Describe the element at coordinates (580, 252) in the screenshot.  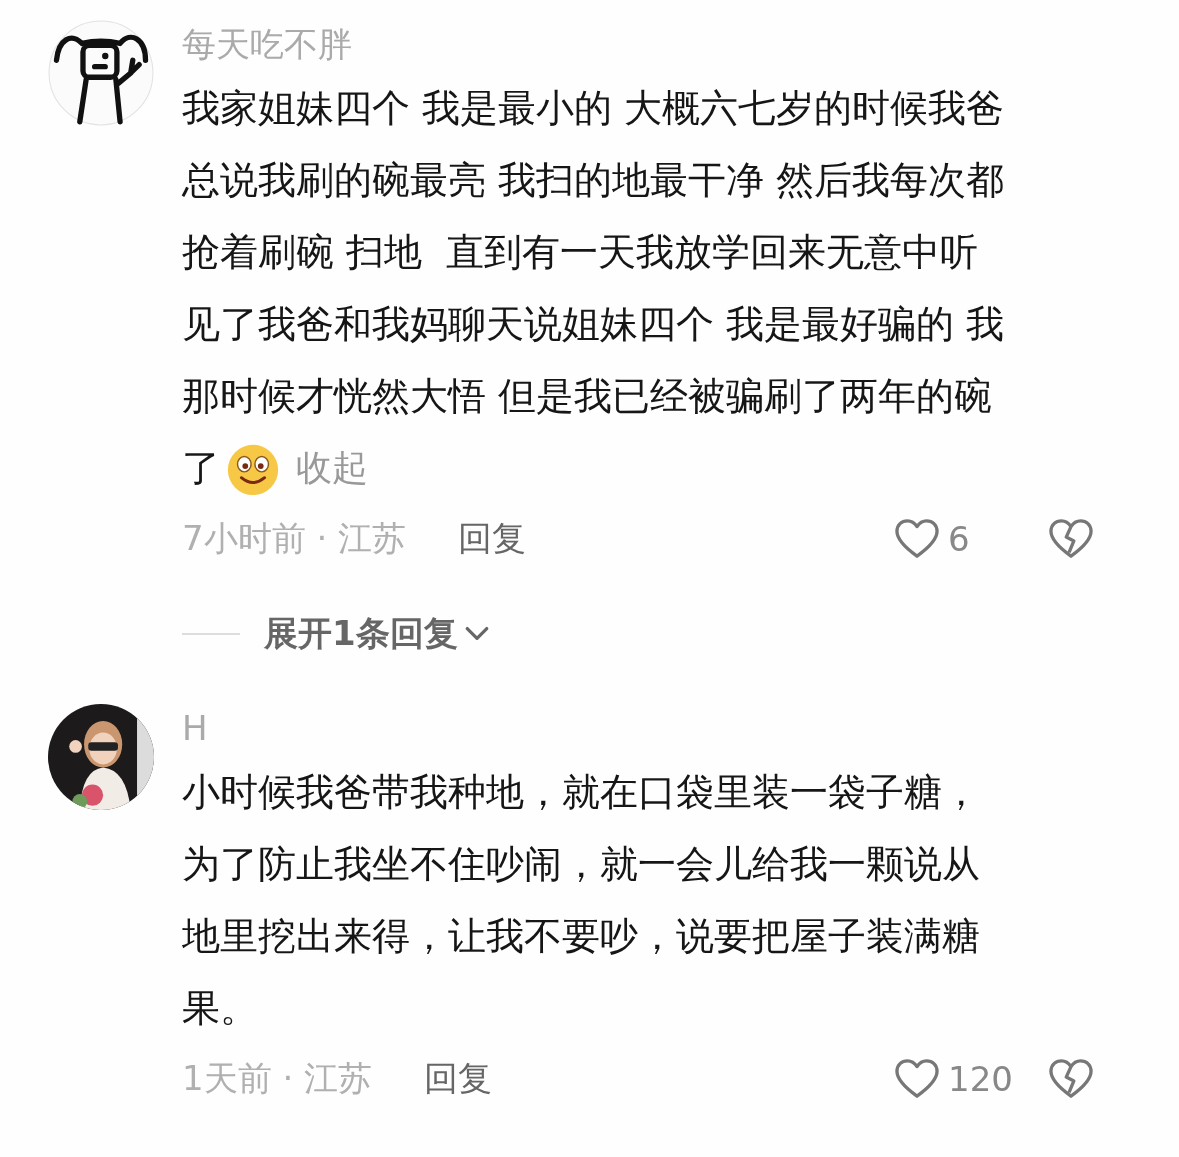
I see `comment-text: 抢着刷碗 扫地 直到有一天我放学回来无意中听` at that location.